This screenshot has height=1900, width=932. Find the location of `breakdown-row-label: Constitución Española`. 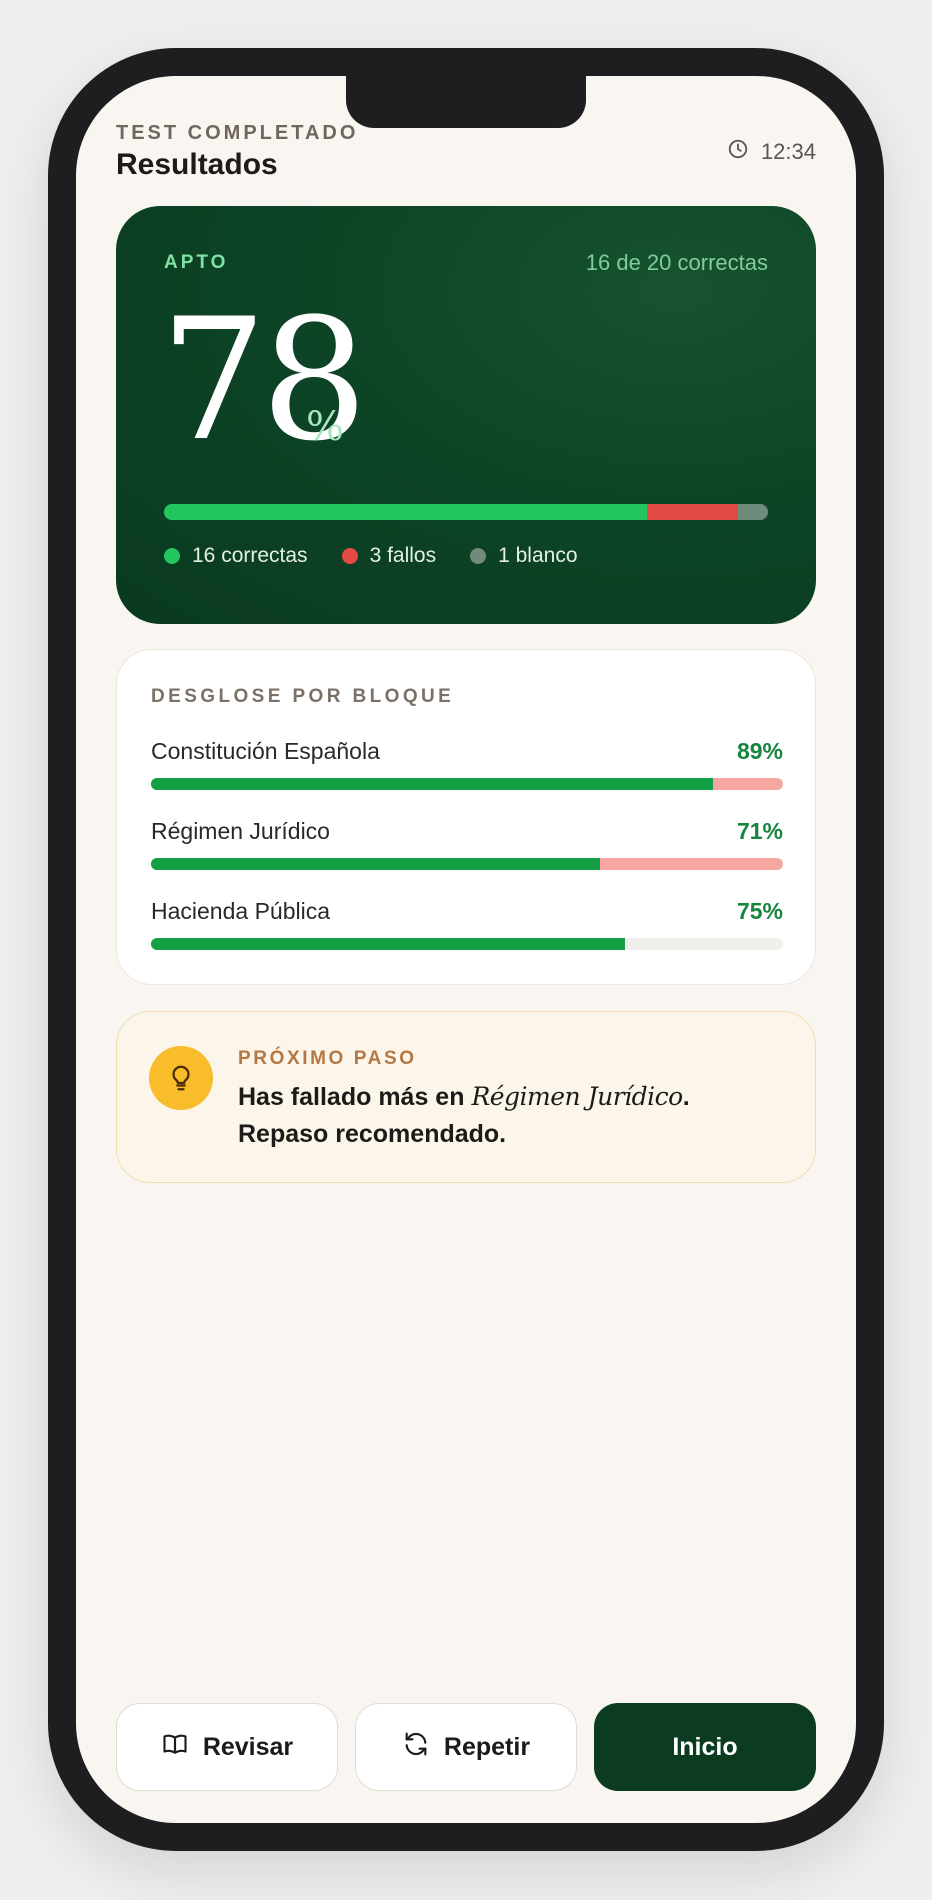

breakdown-row-label: Constitución Española is located at coordinates (265, 751).